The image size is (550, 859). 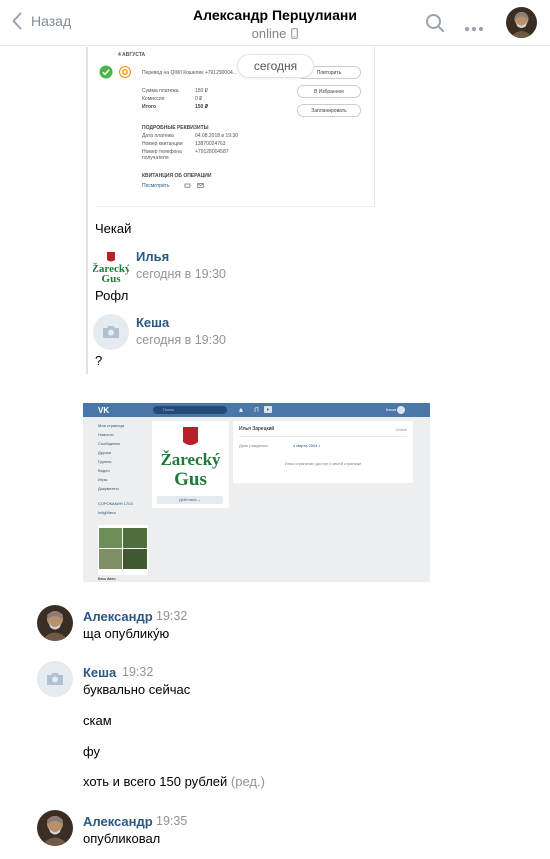 I want to click on vk-menu-item: Сообщения, so click(x=109, y=443).